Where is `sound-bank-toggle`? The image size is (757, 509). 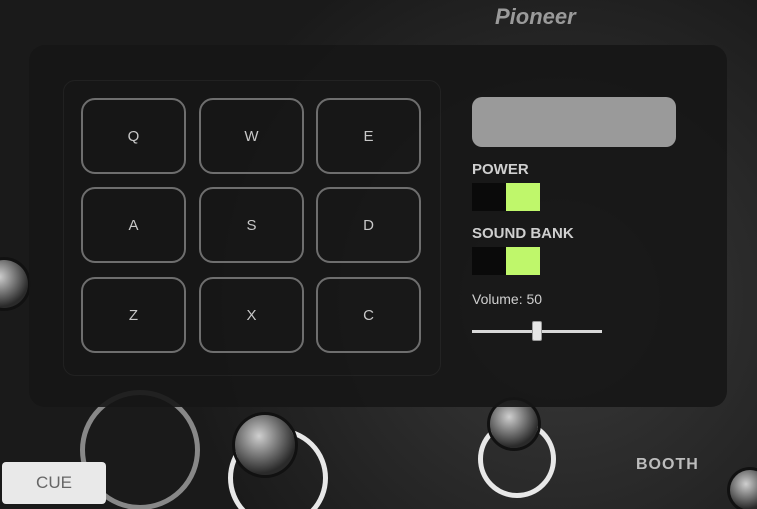 sound-bank-toggle is located at coordinates (506, 261).